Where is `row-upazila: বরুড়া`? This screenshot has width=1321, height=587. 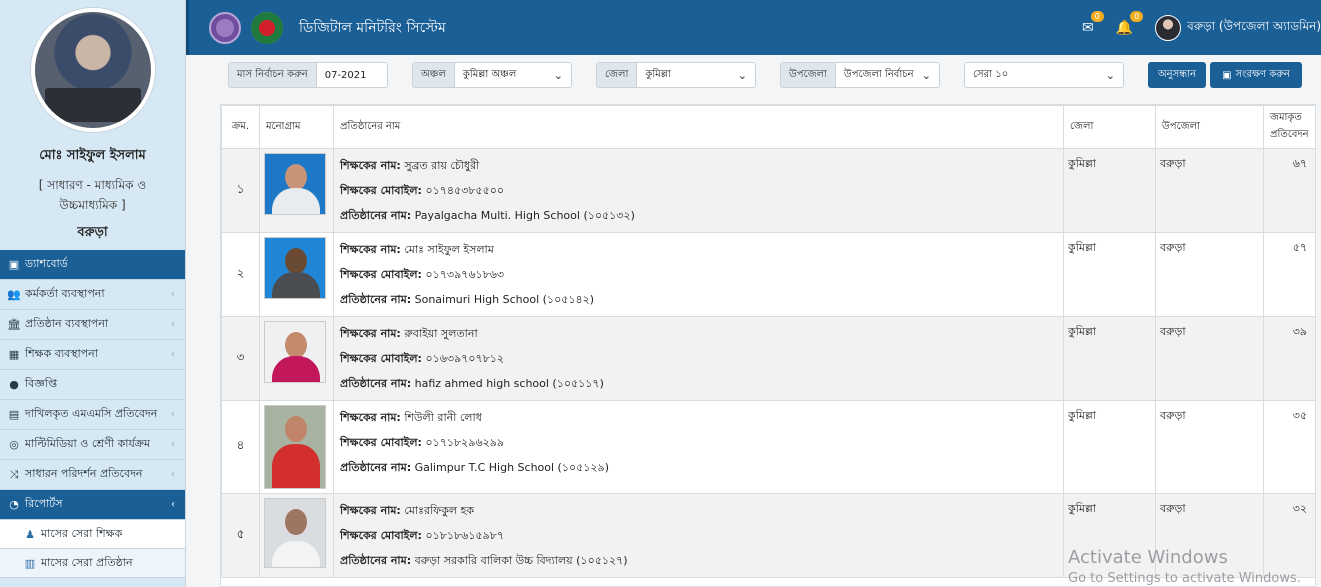 row-upazila: বরুড়া is located at coordinates (1209, 190).